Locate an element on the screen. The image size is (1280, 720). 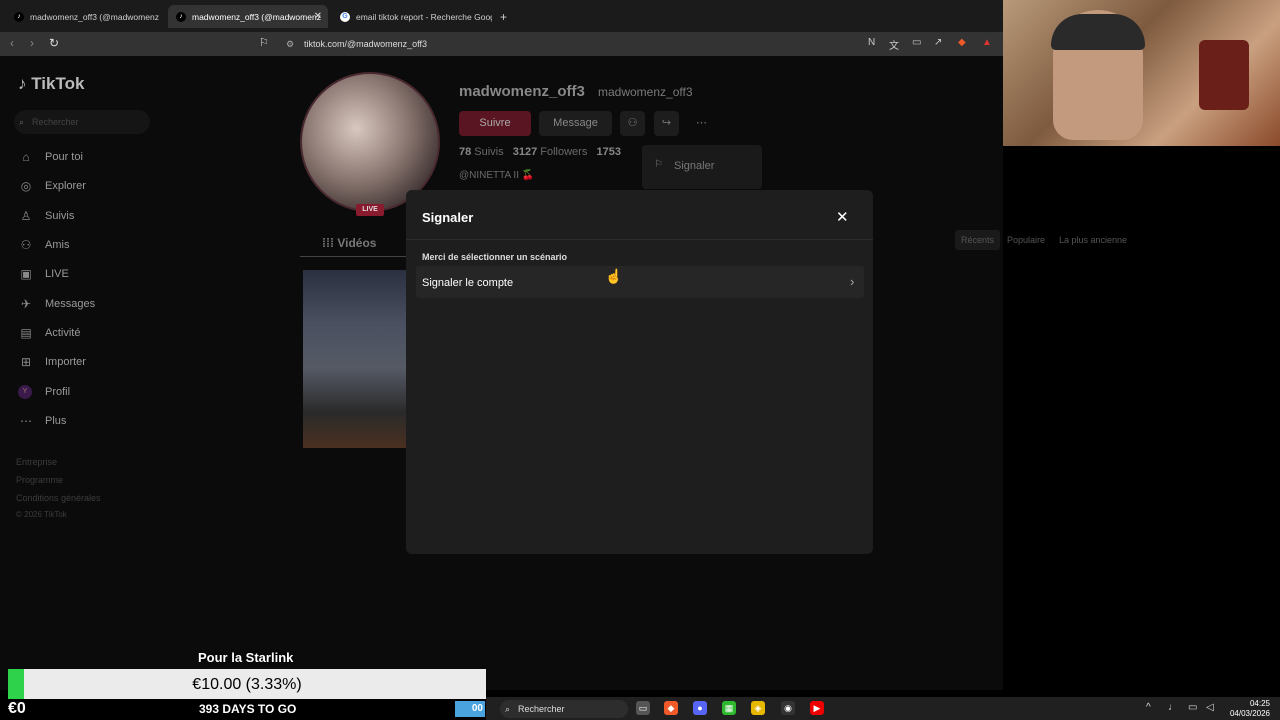
more-options-dropdown: ⚐ Signaler is located at coordinates (702, 167).